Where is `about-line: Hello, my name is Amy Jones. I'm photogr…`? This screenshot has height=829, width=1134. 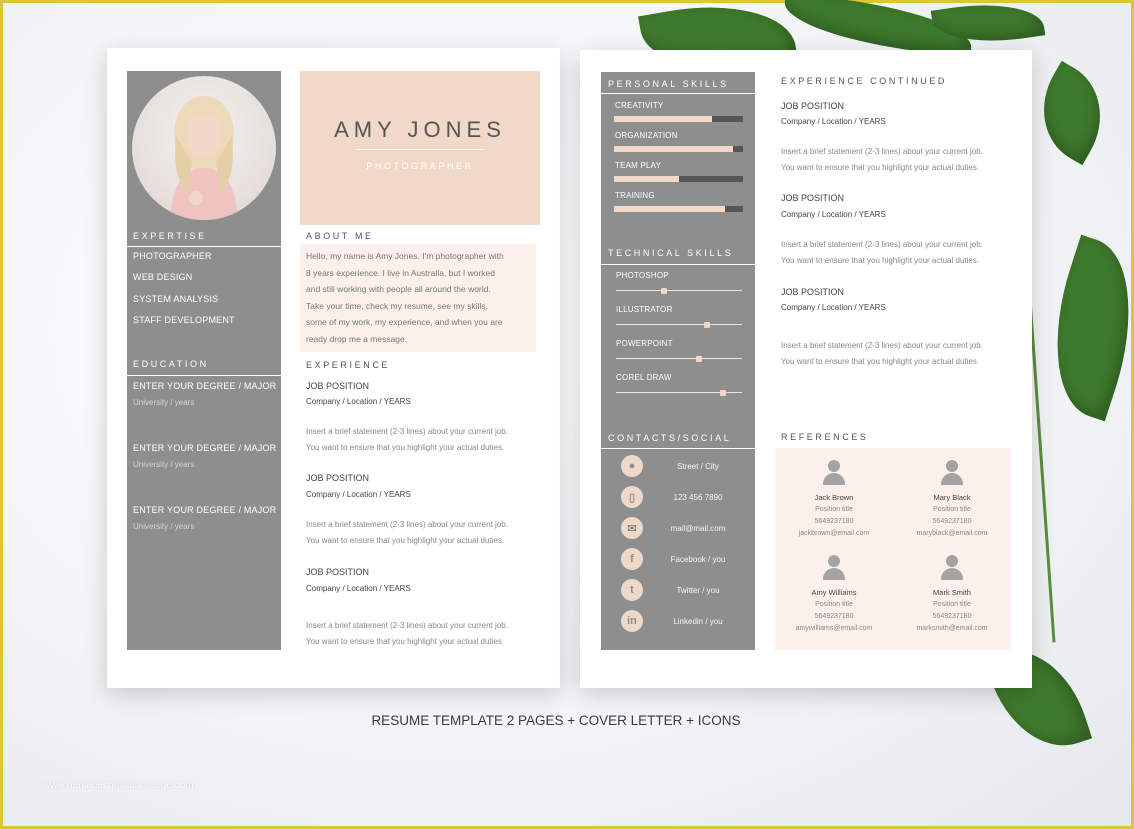
about-line: Hello, my name is Amy Jones. I'm photogr… is located at coordinates (405, 256).